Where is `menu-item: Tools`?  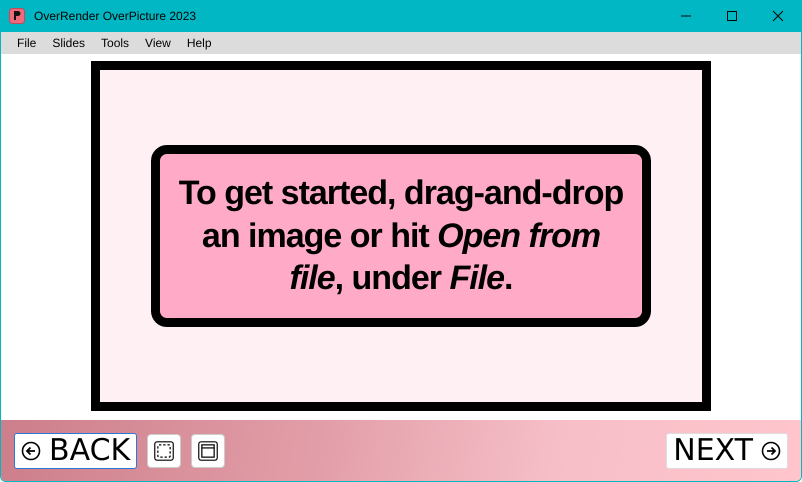
menu-item: Tools is located at coordinates (115, 43).